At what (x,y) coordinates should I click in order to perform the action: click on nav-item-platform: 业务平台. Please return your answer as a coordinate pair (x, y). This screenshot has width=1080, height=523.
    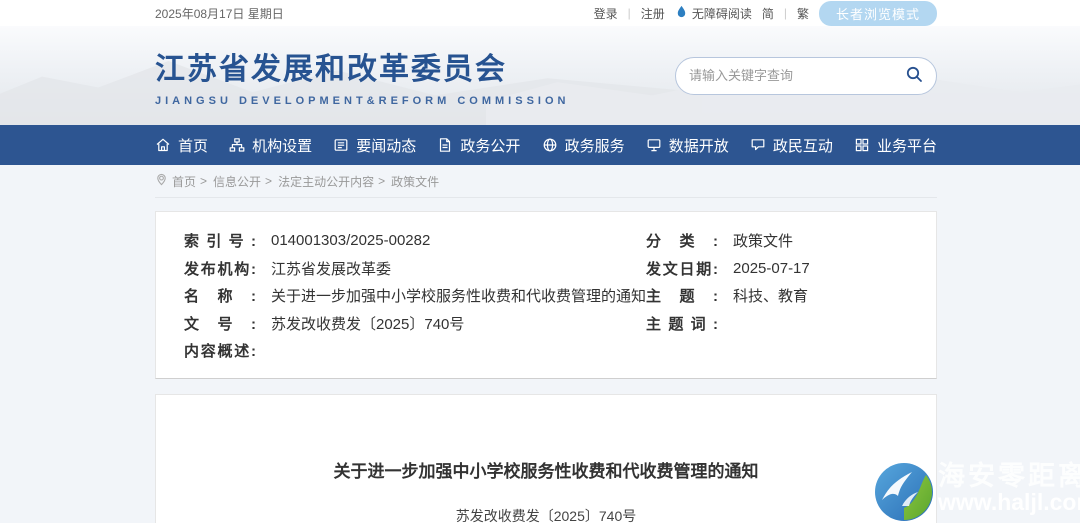
    Looking at the image, I should click on (895, 145).